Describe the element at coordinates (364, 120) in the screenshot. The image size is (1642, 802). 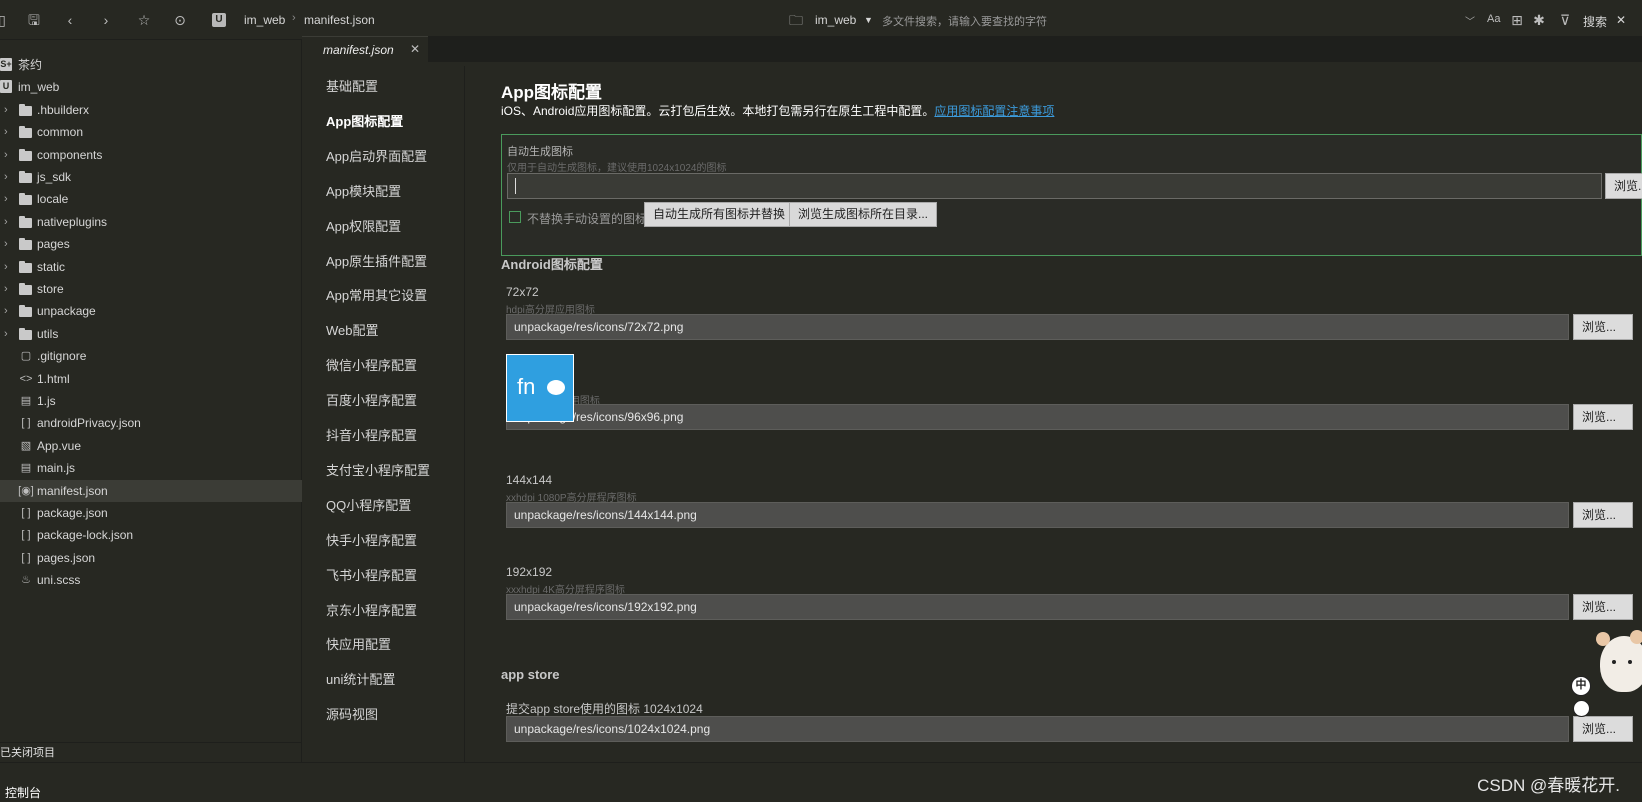
I see `section-nav-item: App图标配置` at that location.